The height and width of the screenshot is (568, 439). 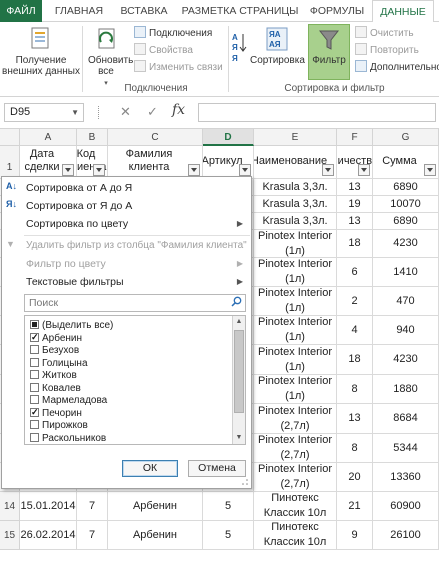 What do you see at coordinates (155, 137) in the screenshot?
I see `column-header-c: C` at bounding box center [155, 137].